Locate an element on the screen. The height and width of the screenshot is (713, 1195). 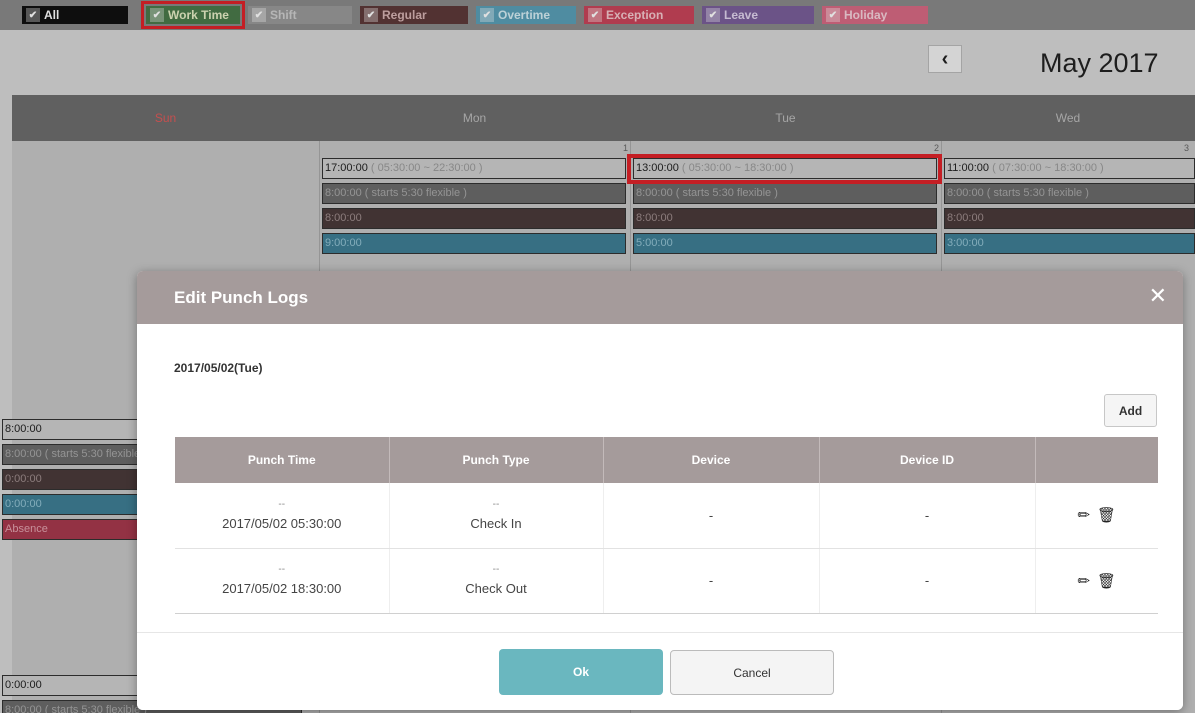
punch-time-cell: -- 2017/05/02 05:30:00 is located at coordinates (282, 516).